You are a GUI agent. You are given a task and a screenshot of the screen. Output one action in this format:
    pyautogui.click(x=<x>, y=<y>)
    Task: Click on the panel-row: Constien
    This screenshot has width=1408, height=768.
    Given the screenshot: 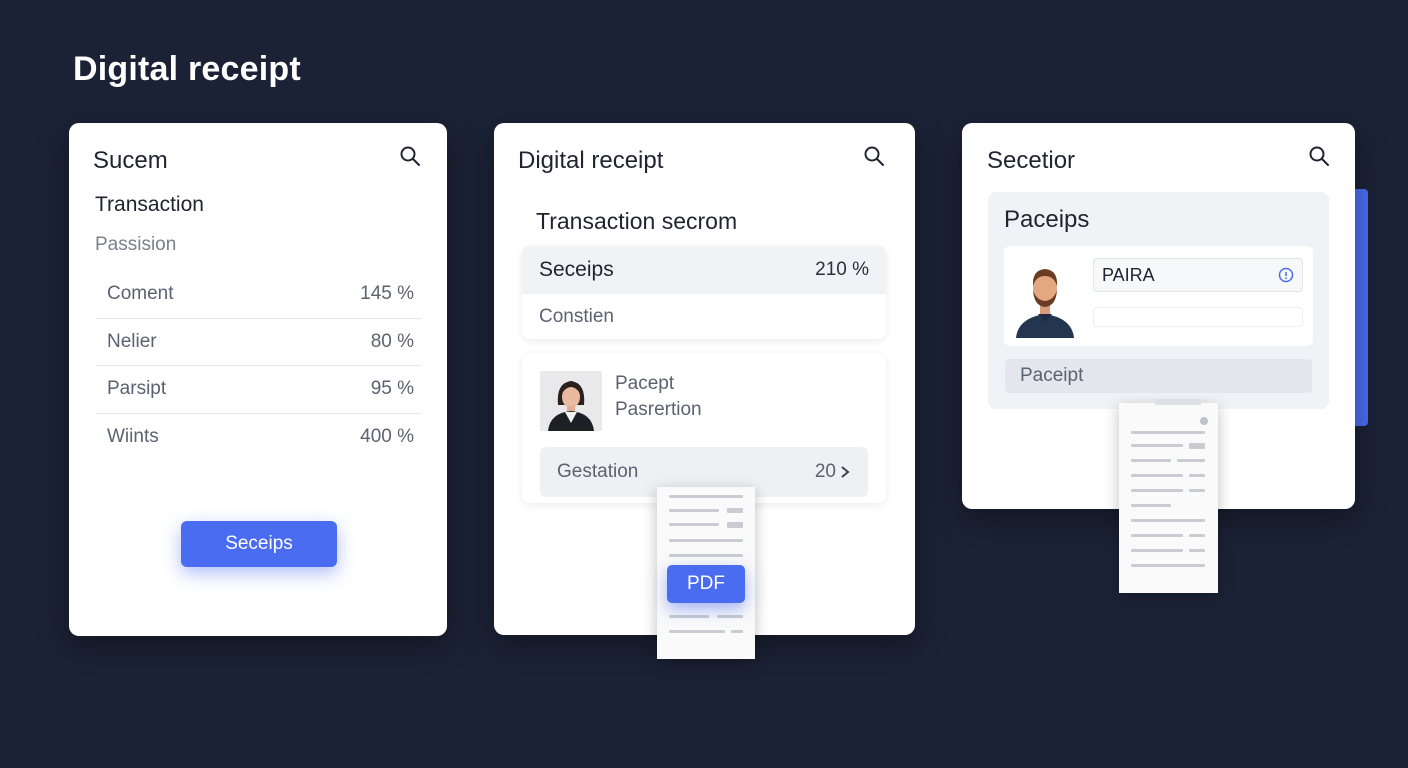 What is the action you would take?
    pyautogui.click(x=704, y=316)
    